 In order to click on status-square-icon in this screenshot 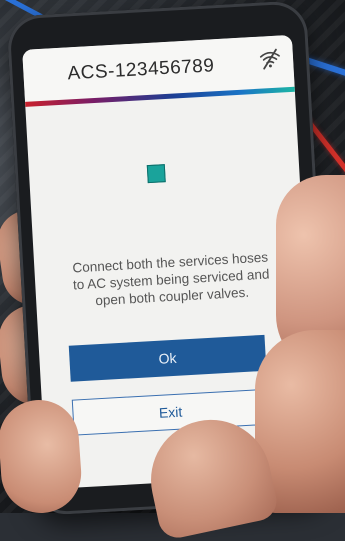, I will do `click(156, 174)`.